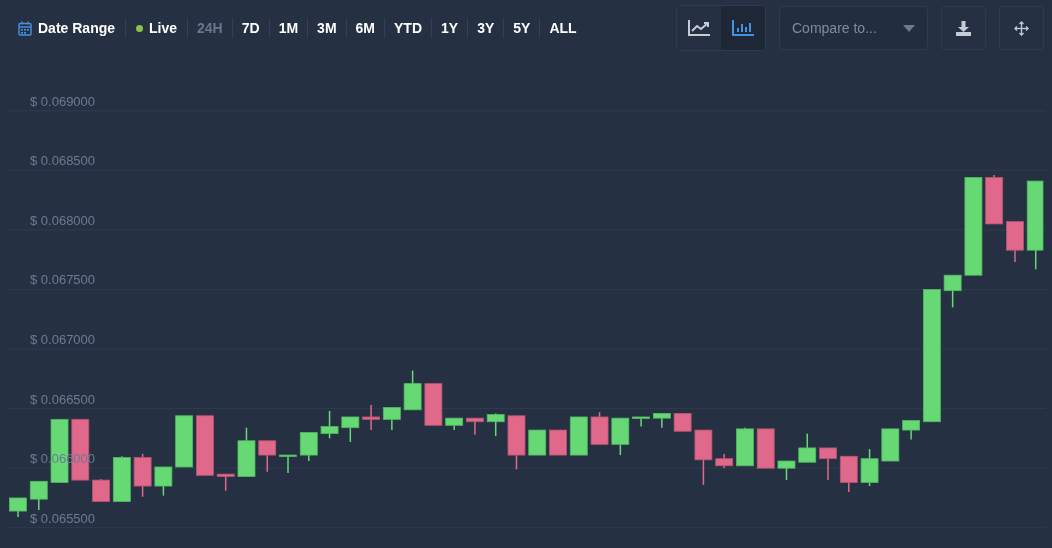 The image size is (1052, 548). What do you see at coordinates (485, 28) in the screenshot?
I see `range-button: 3Y` at bounding box center [485, 28].